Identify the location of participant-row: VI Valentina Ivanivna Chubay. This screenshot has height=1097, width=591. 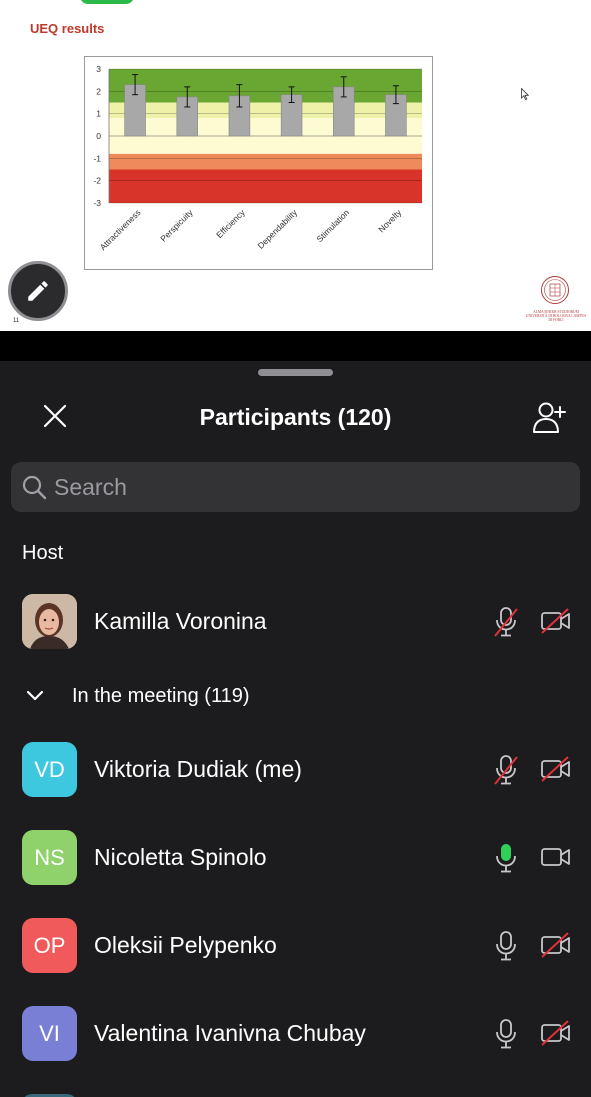
(295, 1034).